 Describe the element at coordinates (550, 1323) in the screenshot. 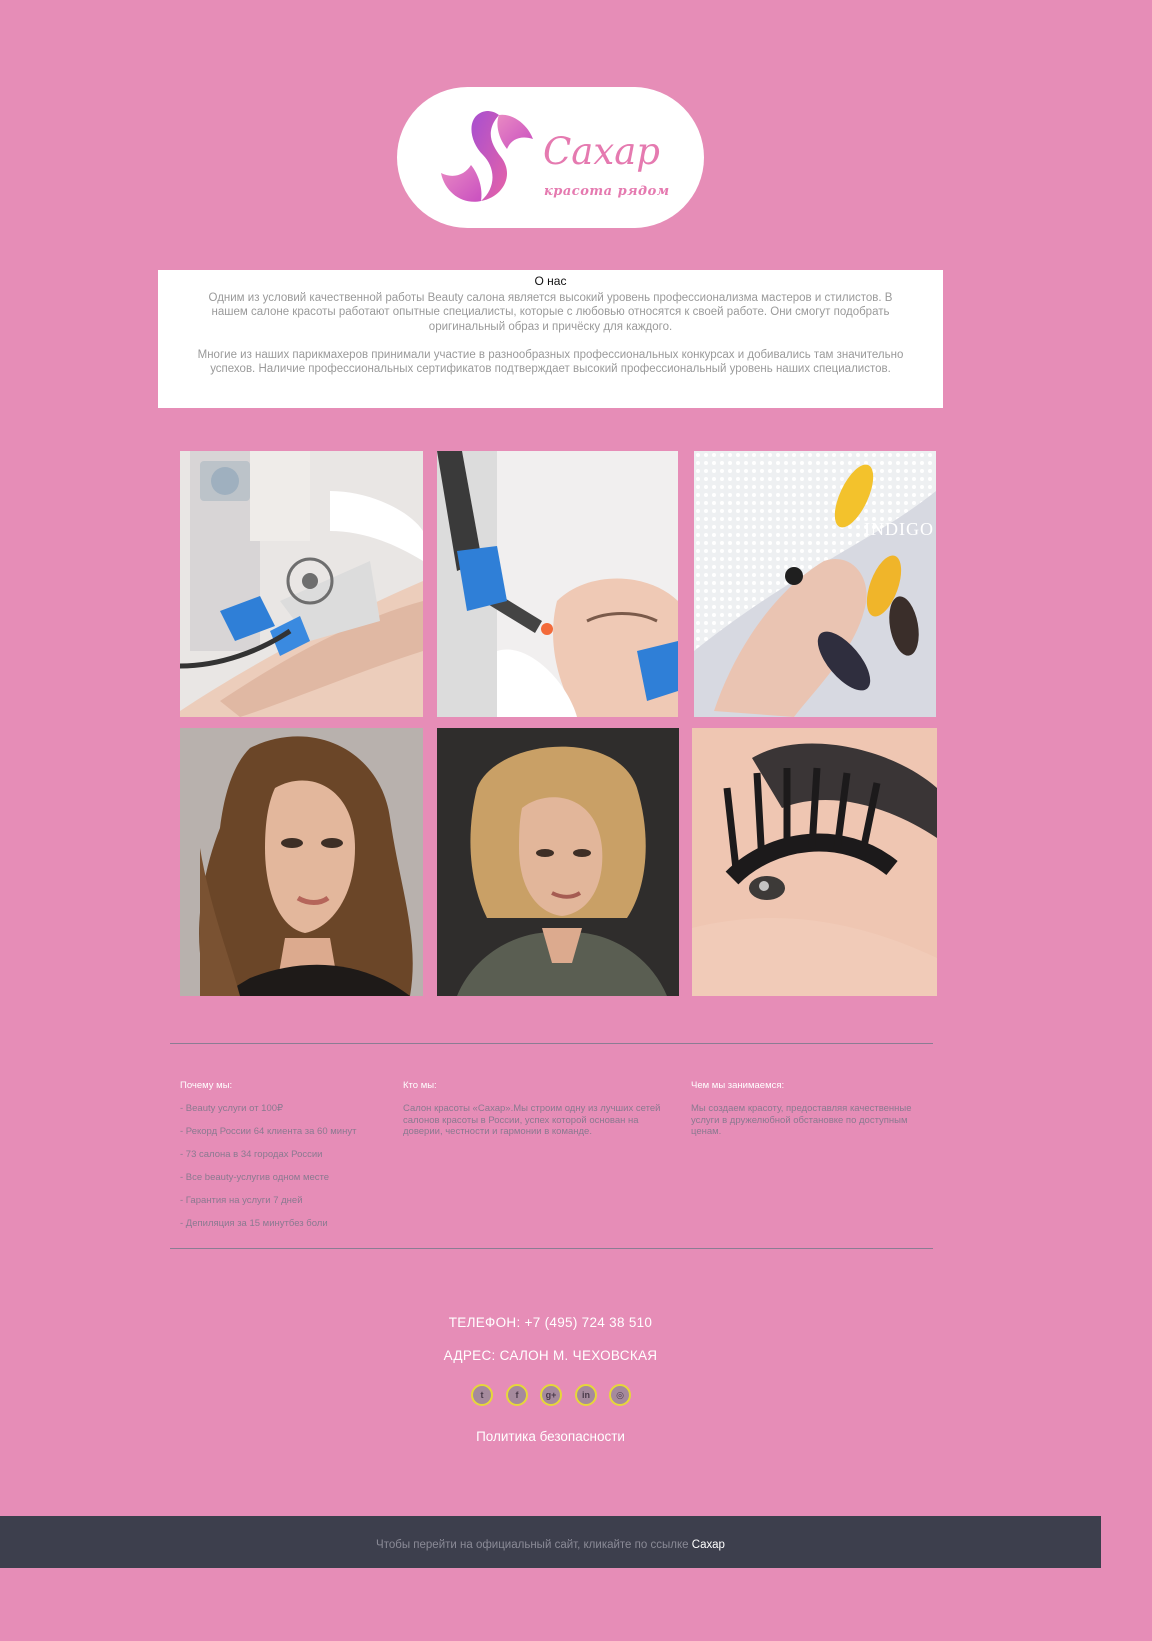

I see `phone-number: ТЕЛЕФОН: +7 (495) 724 38 510` at that location.